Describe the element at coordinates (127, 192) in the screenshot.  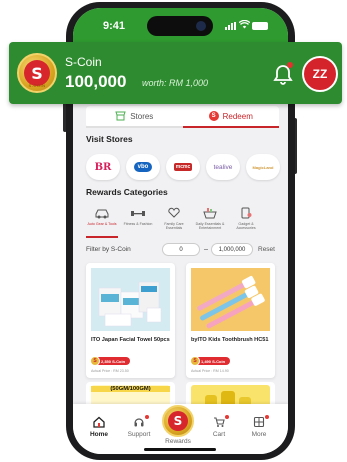
I see `rewards-categories-title: Rewards Categories` at that location.